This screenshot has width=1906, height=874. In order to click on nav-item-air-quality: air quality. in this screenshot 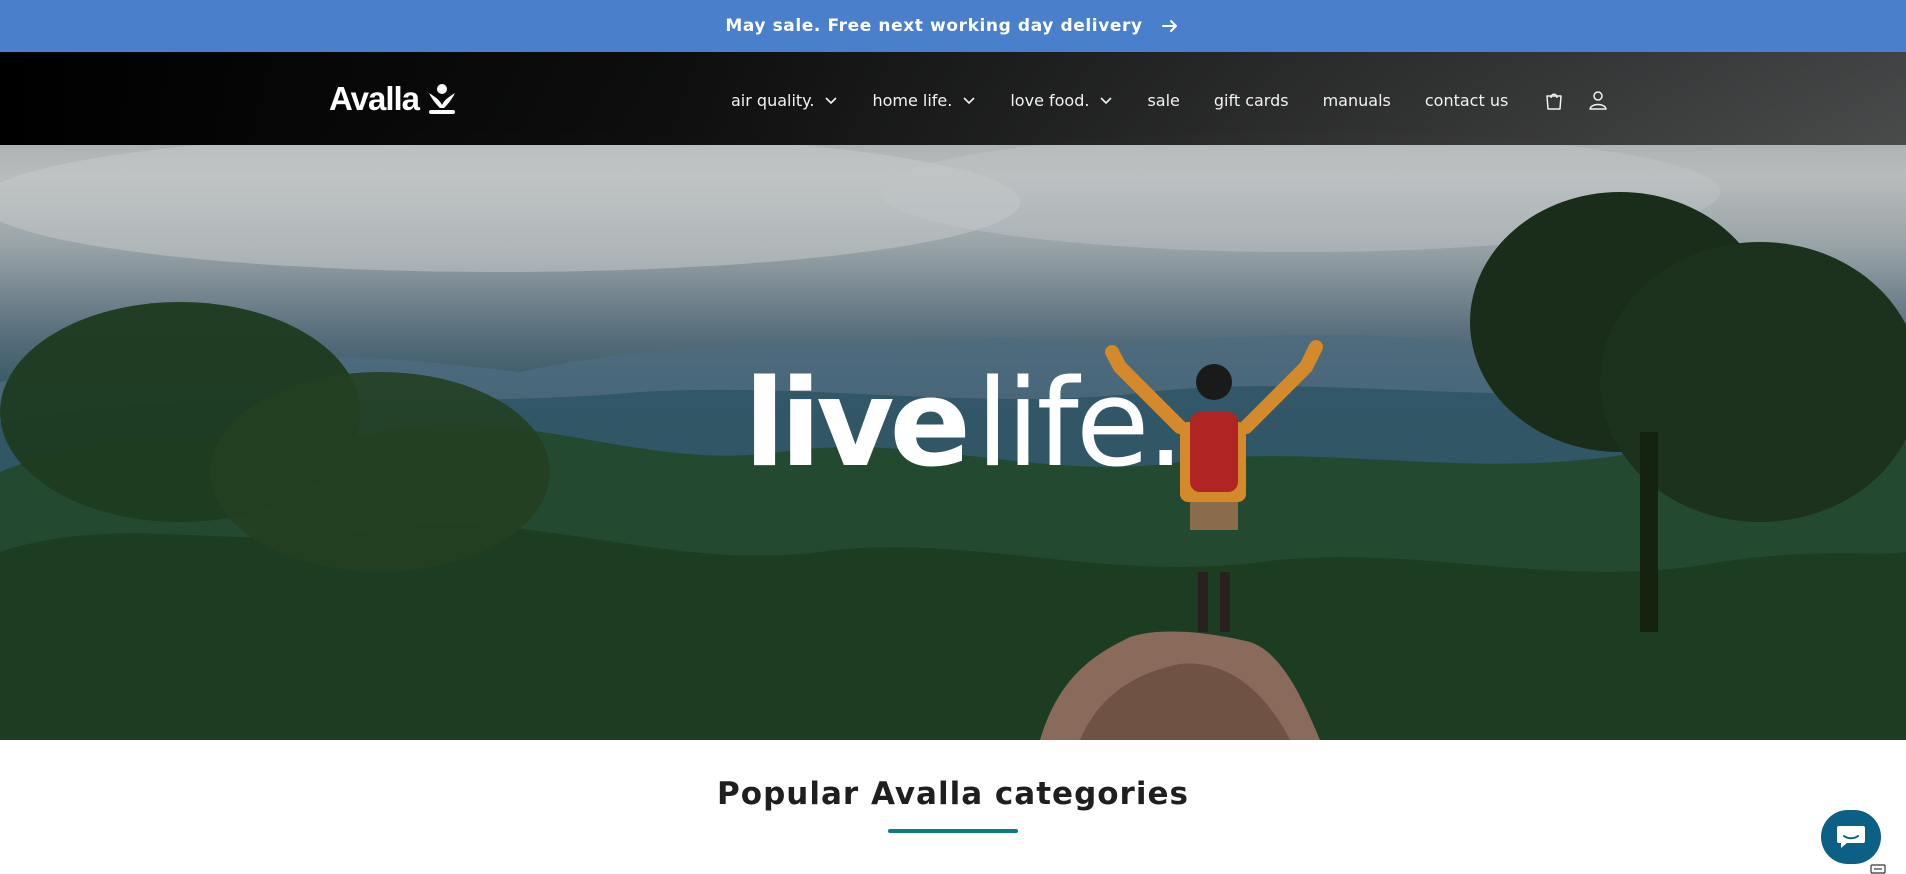, I will do `click(784, 100)`.